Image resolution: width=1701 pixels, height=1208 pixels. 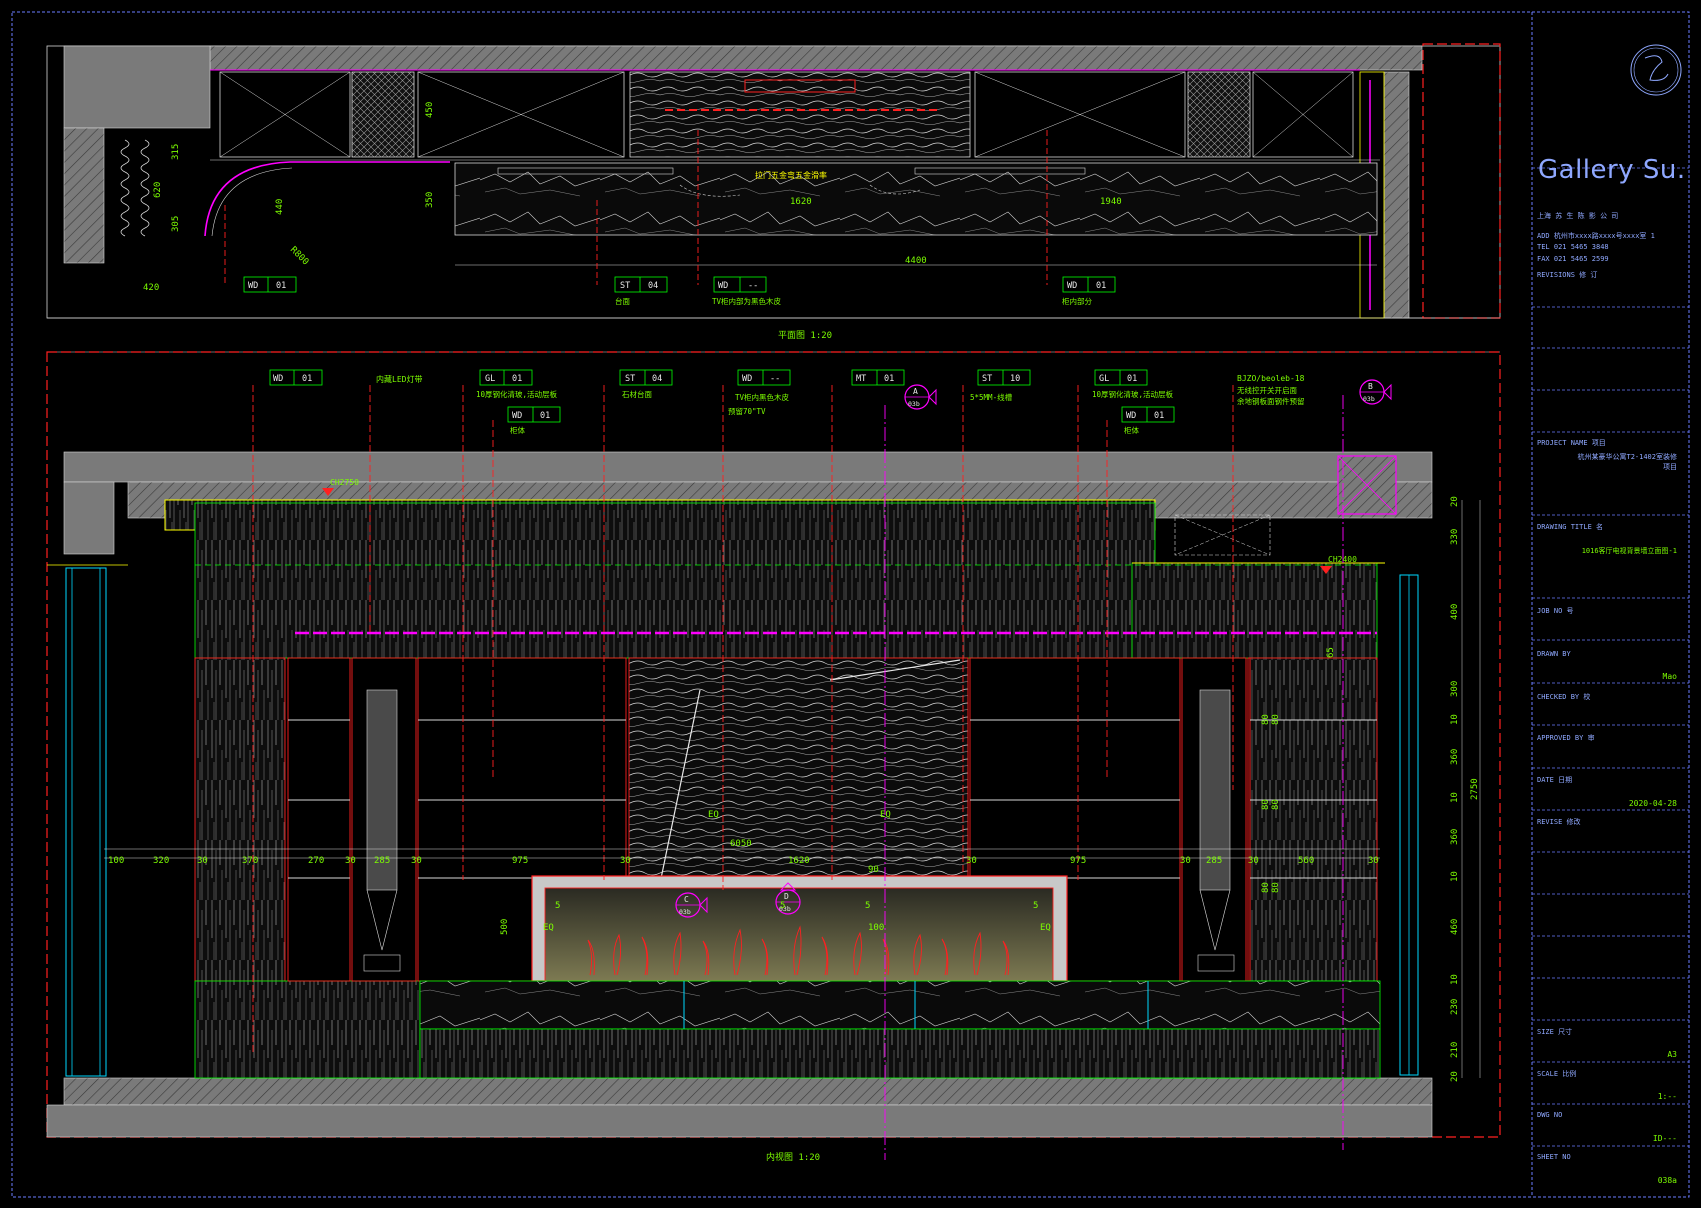 I want to click on overall-width-dim: 6050, so click(x=741, y=844).